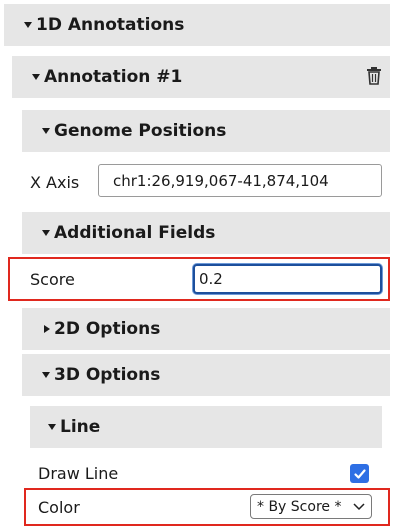  I want to click on options-2d-header: 2D Options, so click(206, 329).